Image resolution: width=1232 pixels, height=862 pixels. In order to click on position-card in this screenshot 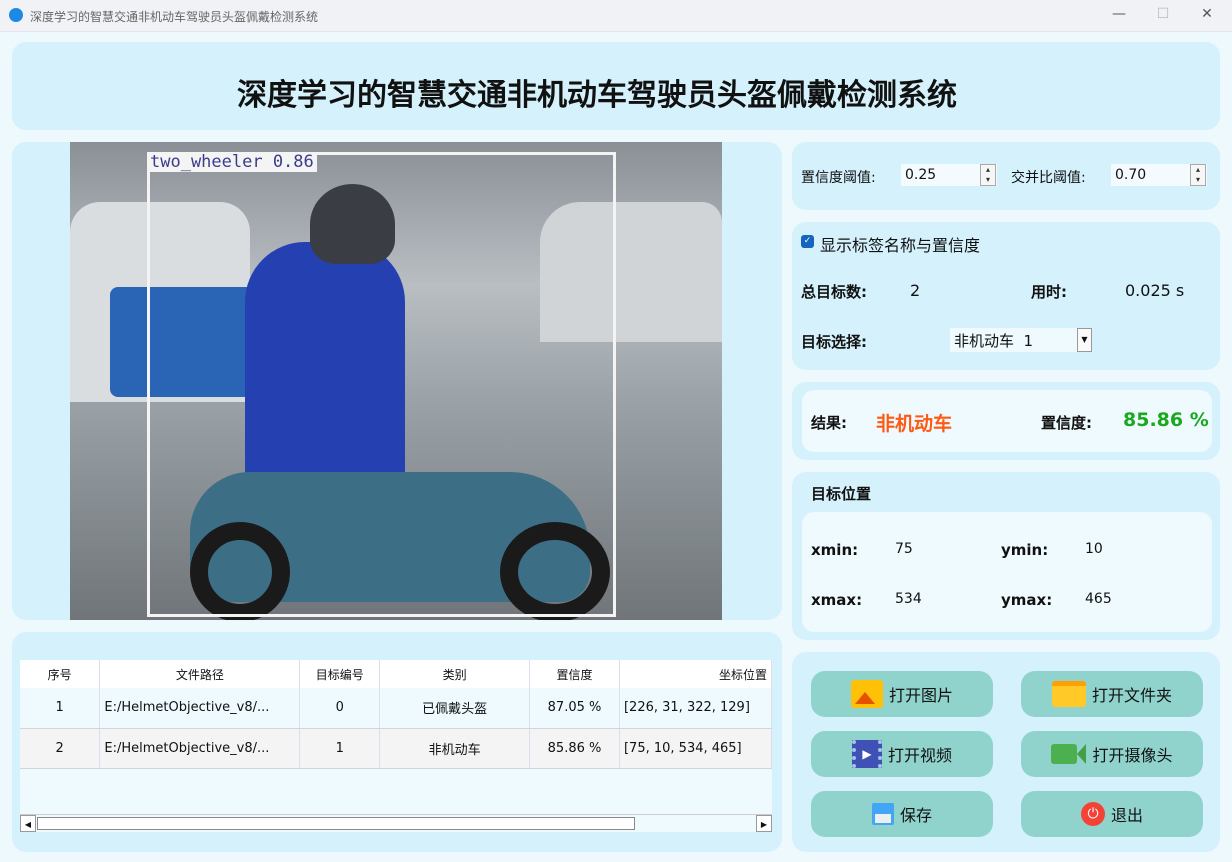, I will do `click(1007, 572)`.